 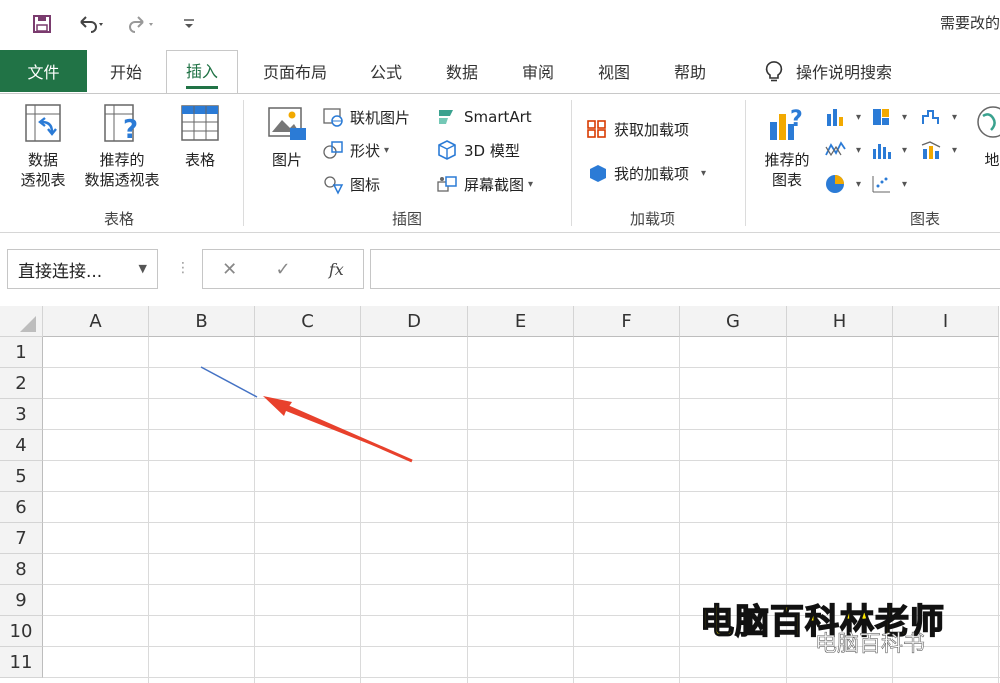 I want to click on pivot-table-button: 数据 透视表, so click(x=43, y=146).